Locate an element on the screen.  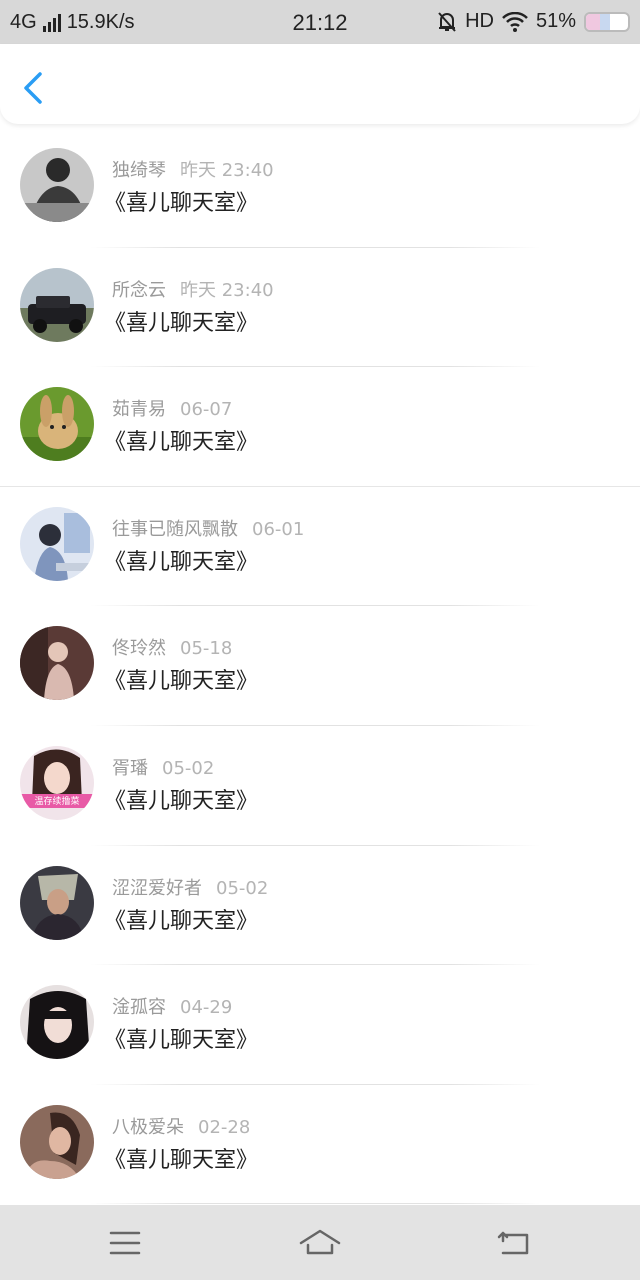
system-nav-bar is located at coordinates (320, 1242).